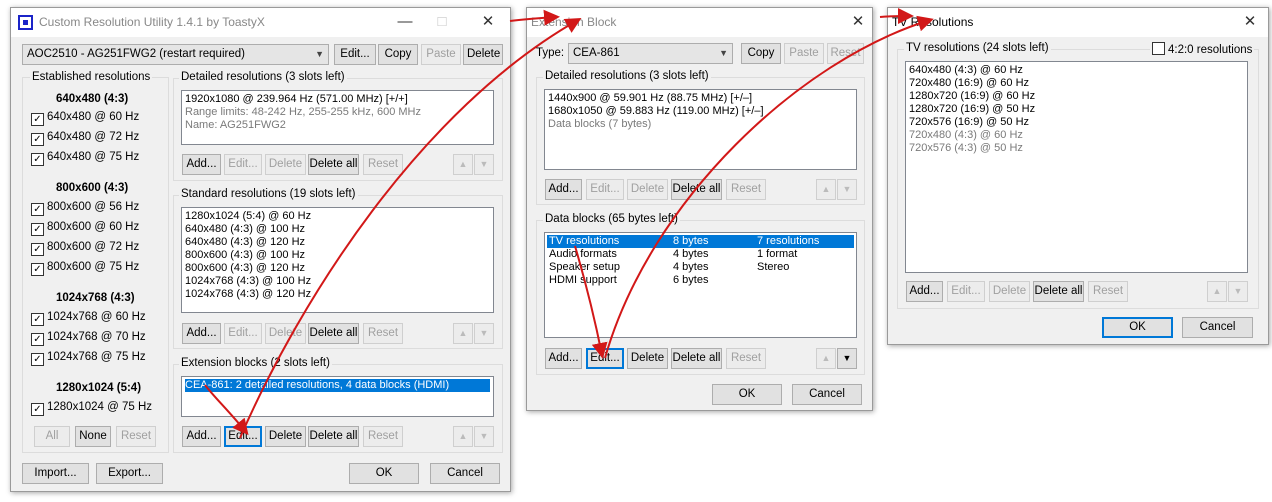 This screenshot has height=502, width=1272. Describe the element at coordinates (85, 248) in the screenshot. I see `checkbox-800-72: ✓ 800x600 @ 72 Hz` at that location.